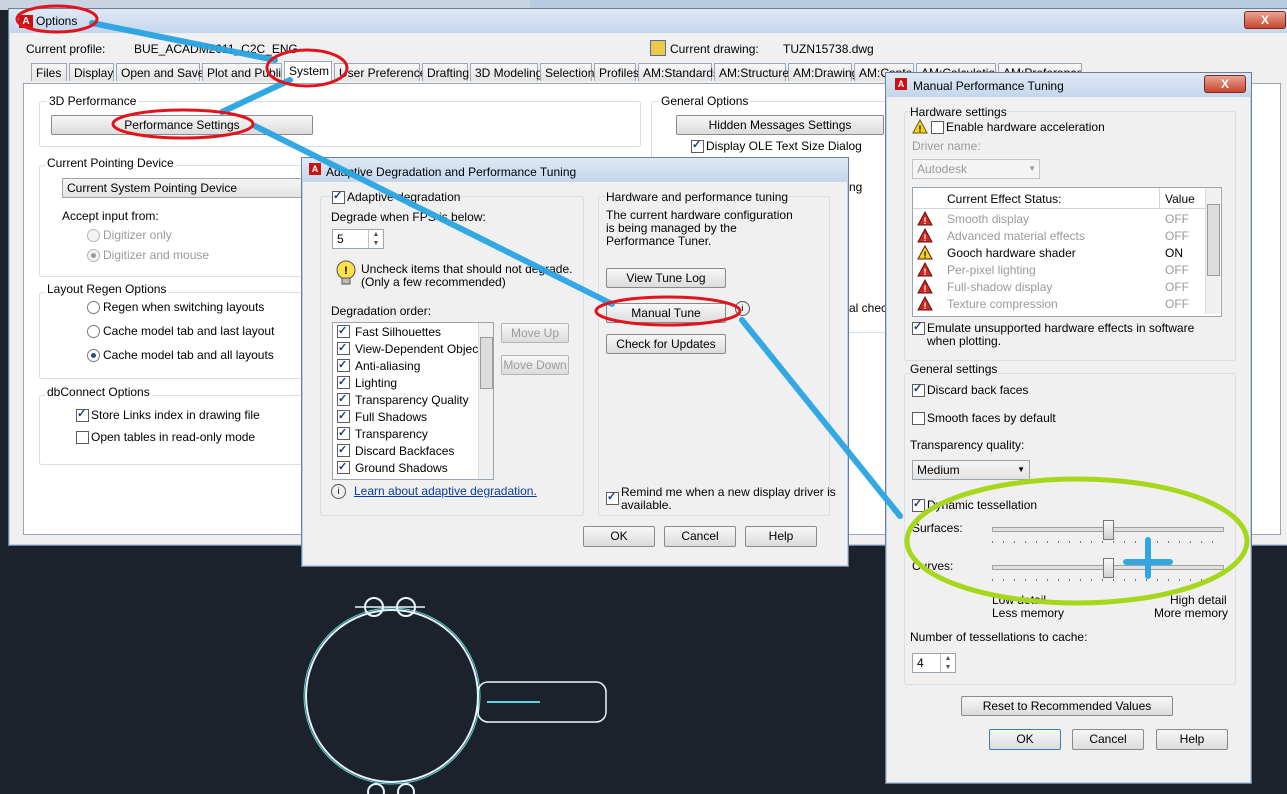  I want to click on cache-last-layout-radio, so click(93, 331).